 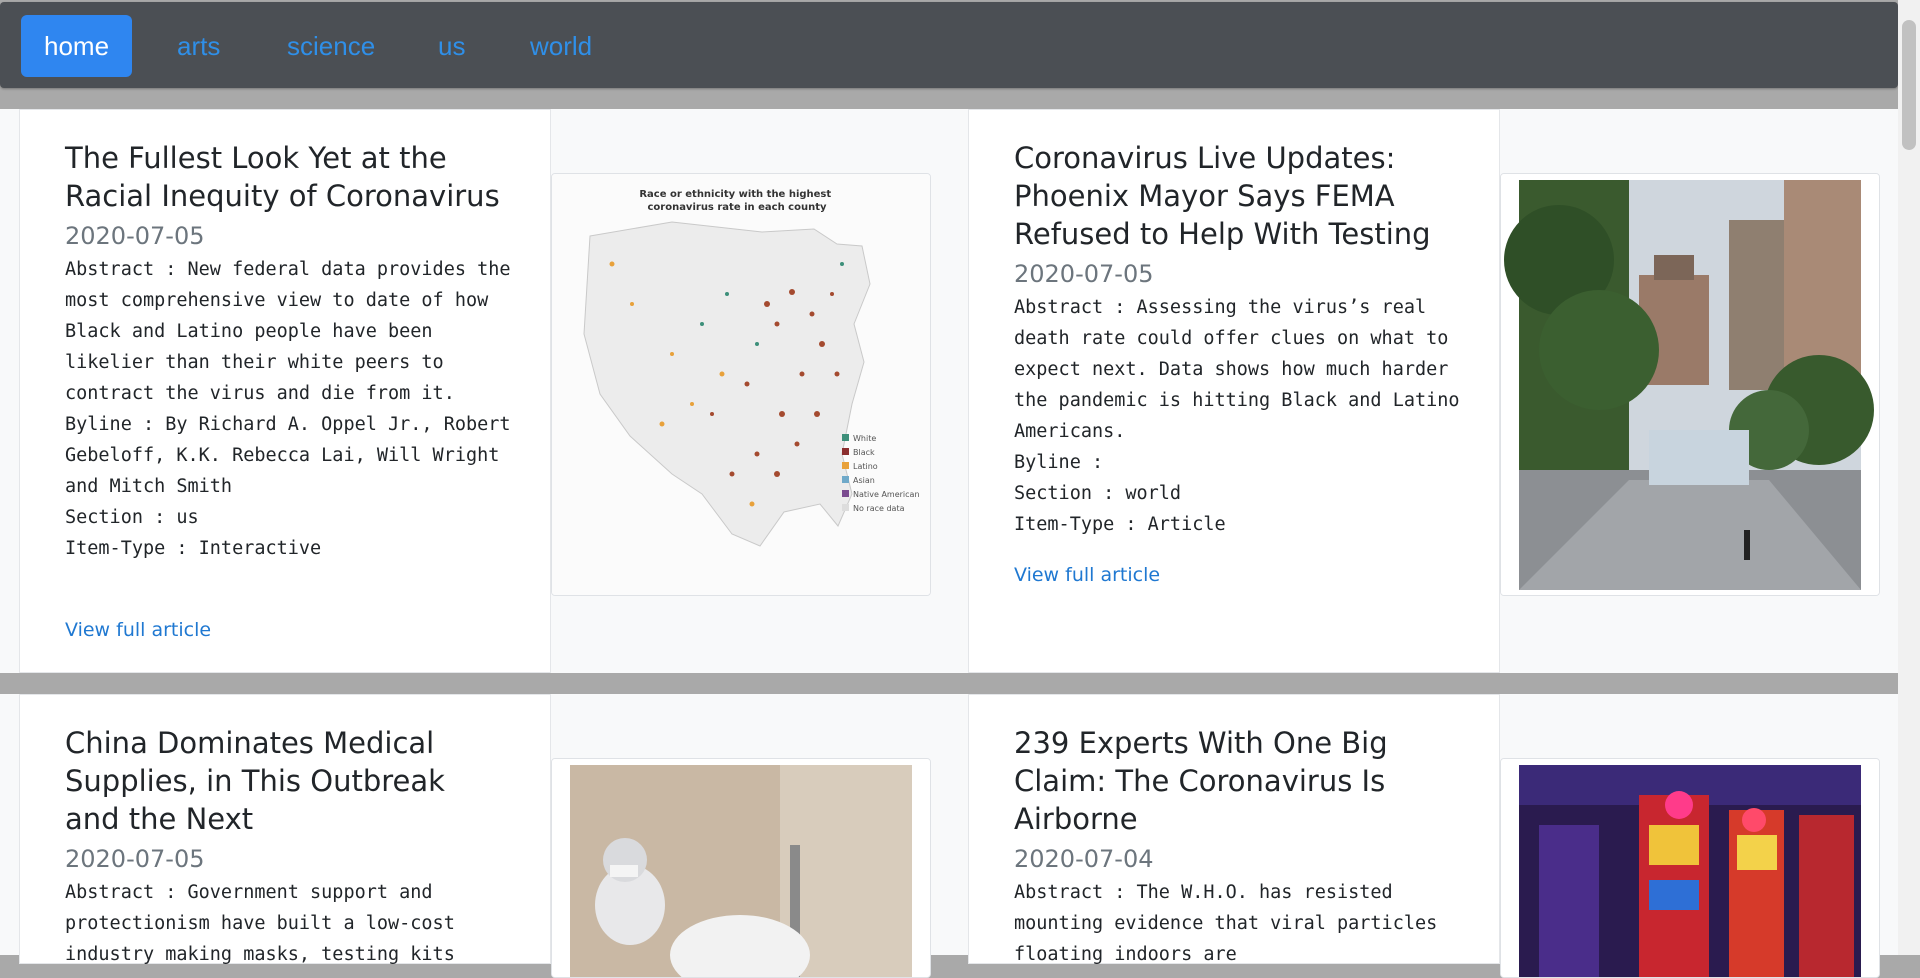 I want to click on legend-label: Black, so click(x=864, y=452).